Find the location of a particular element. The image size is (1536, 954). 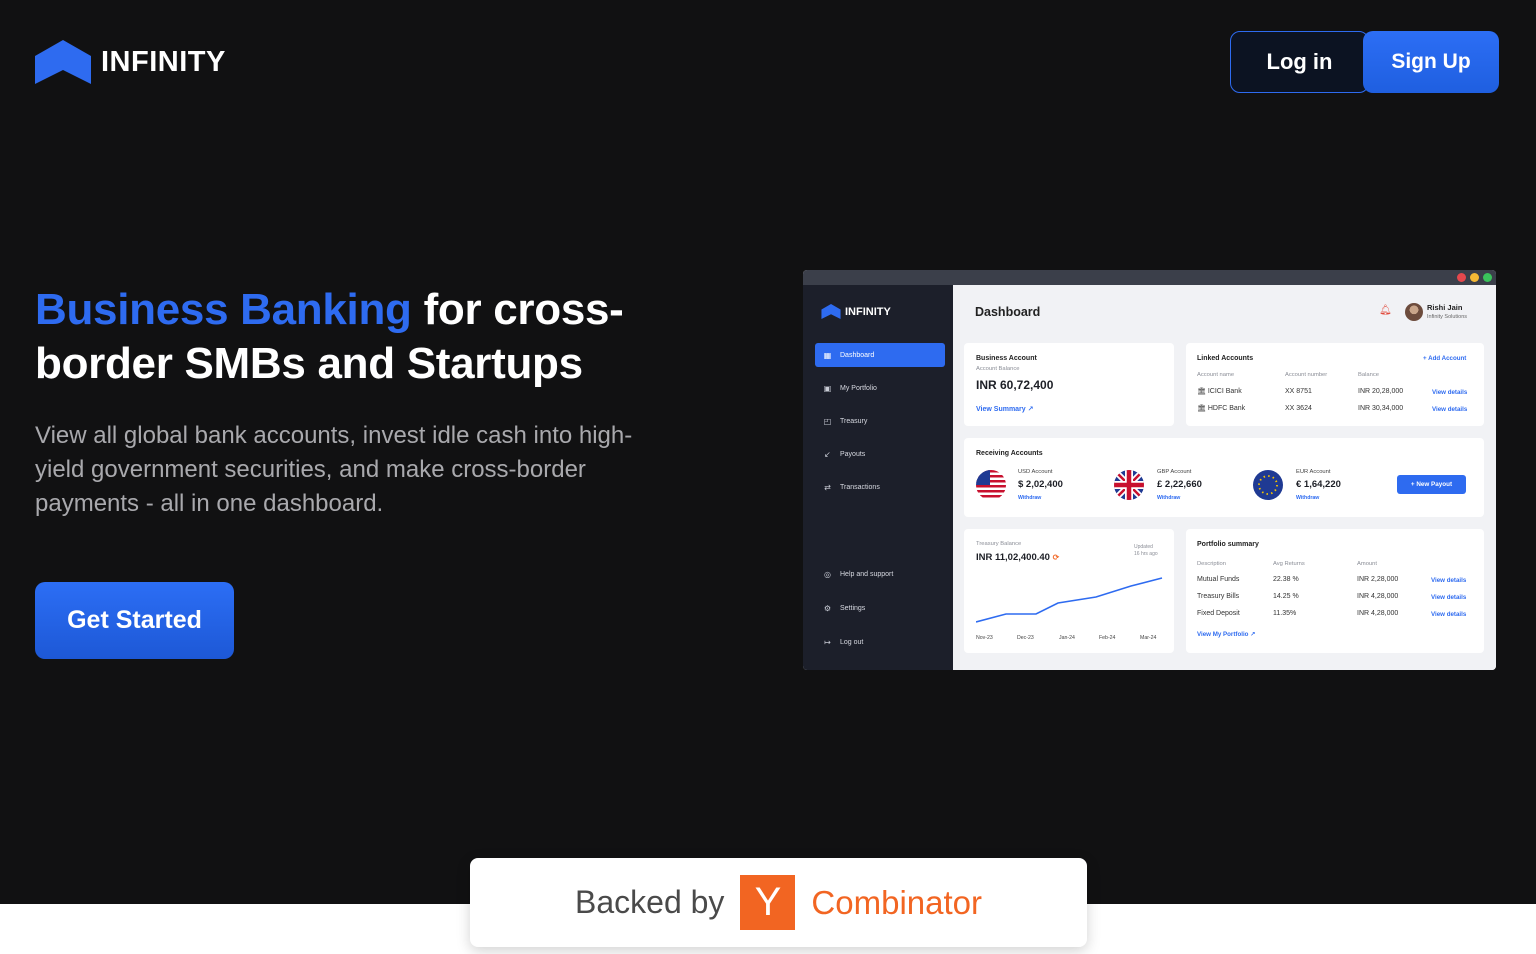

card-title: Receiving Accounts is located at coordinates (1009, 453).